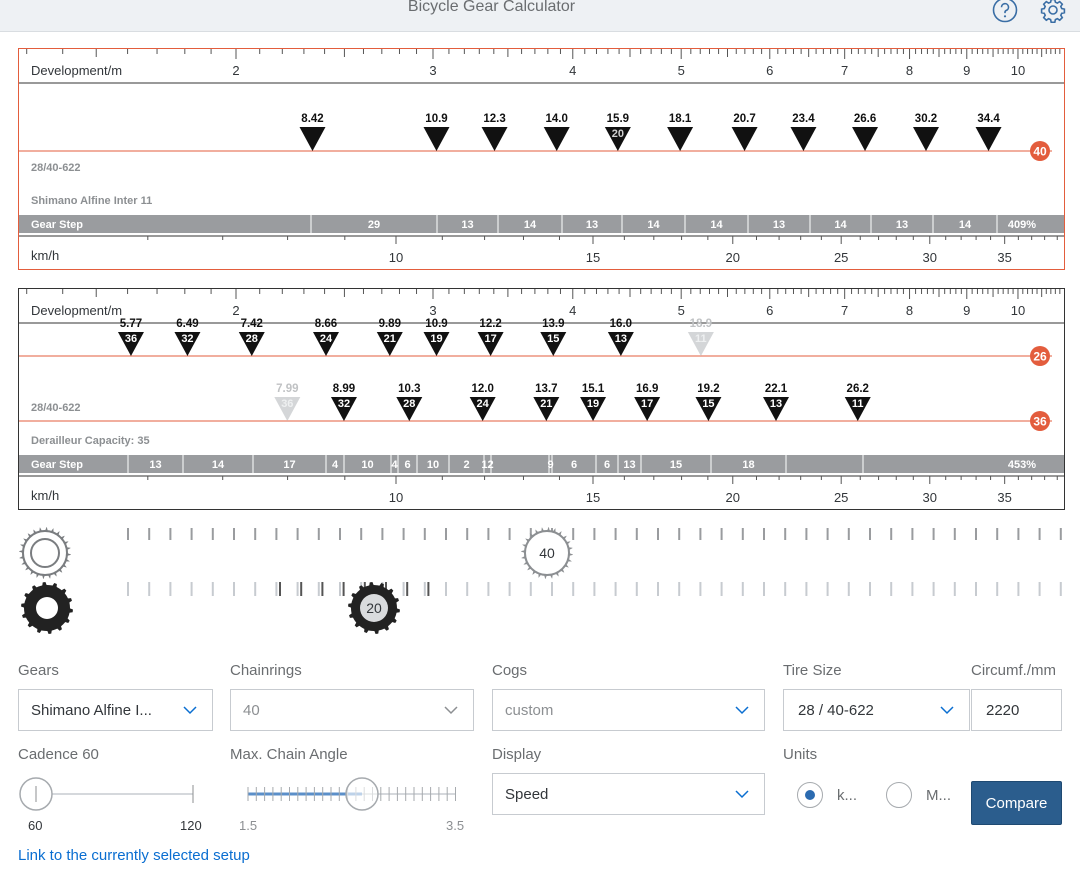 This screenshot has height=880, width=1080. What do you see at coordinates (543, 580) in the screenshot?
I see `gear-selector: 40 20` at bounding box center [543, 580].